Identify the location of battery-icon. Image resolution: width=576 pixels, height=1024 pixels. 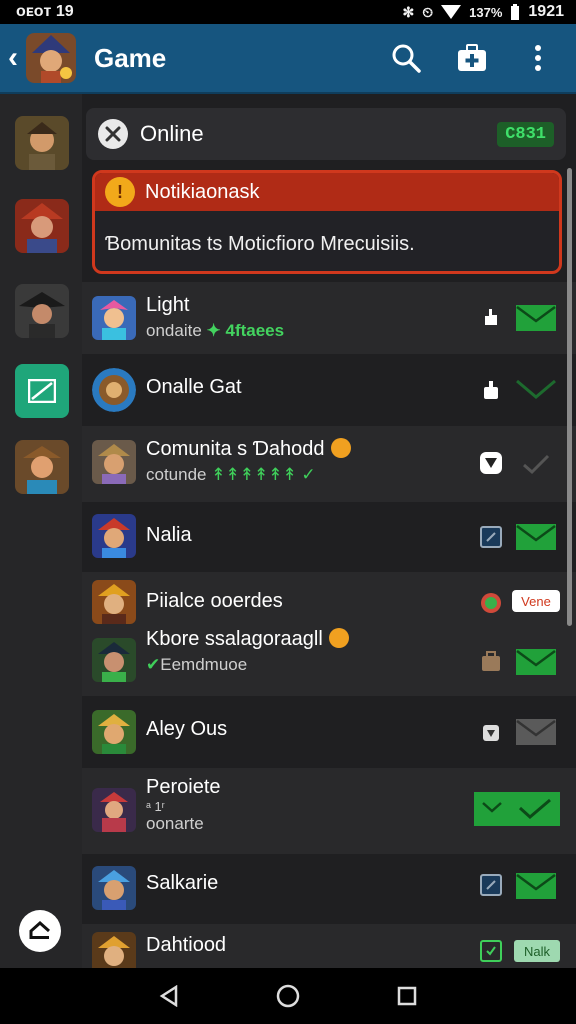
(515, 12).